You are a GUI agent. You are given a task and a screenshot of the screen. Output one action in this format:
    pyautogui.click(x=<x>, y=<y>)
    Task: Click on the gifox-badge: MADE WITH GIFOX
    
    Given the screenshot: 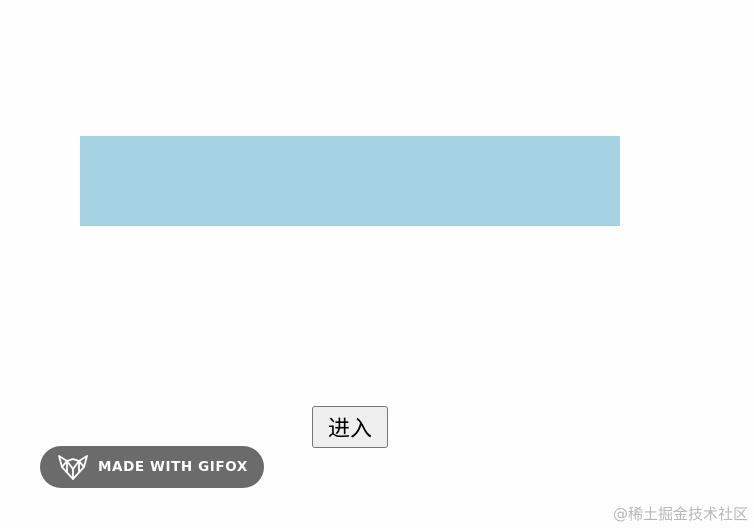 What is the action you would take?
    pyautogui.click(x=152, y=467)
    